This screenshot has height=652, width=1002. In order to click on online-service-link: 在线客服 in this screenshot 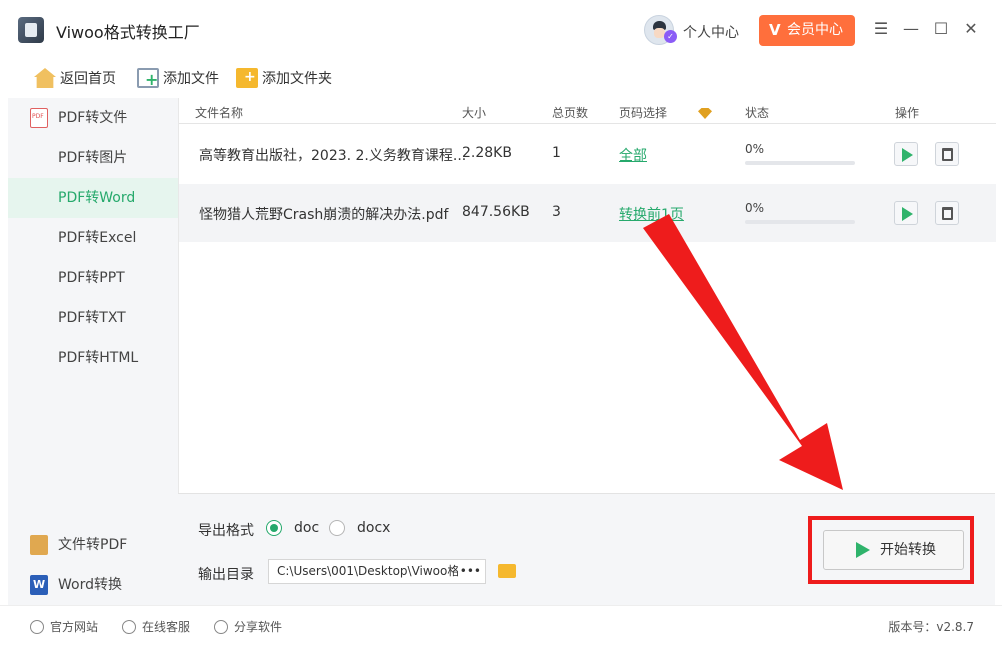, I will do `click(156, 626)`.